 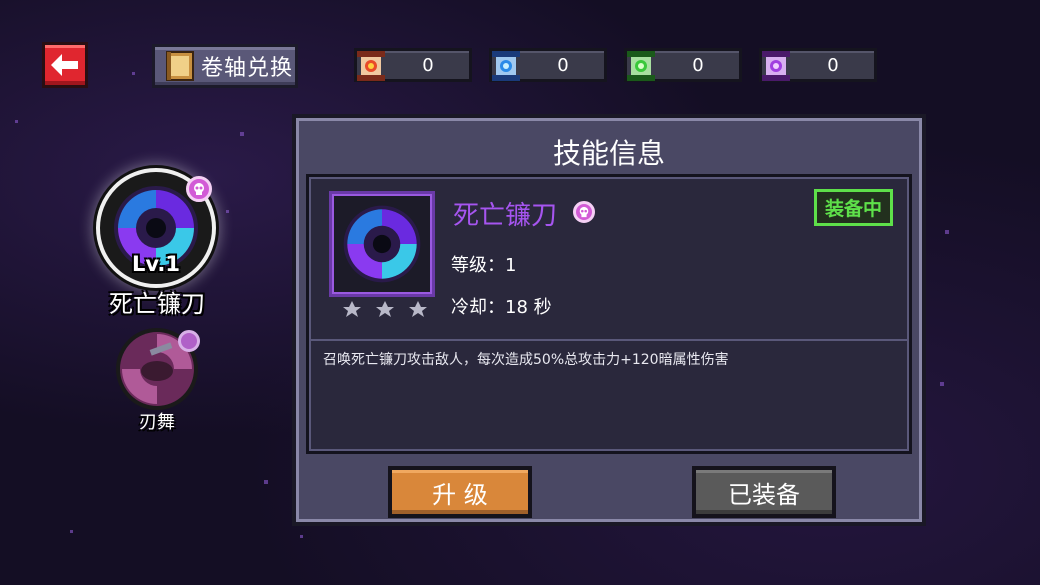 I want to click on green-scroll-icon, so click(x=641, y=66).